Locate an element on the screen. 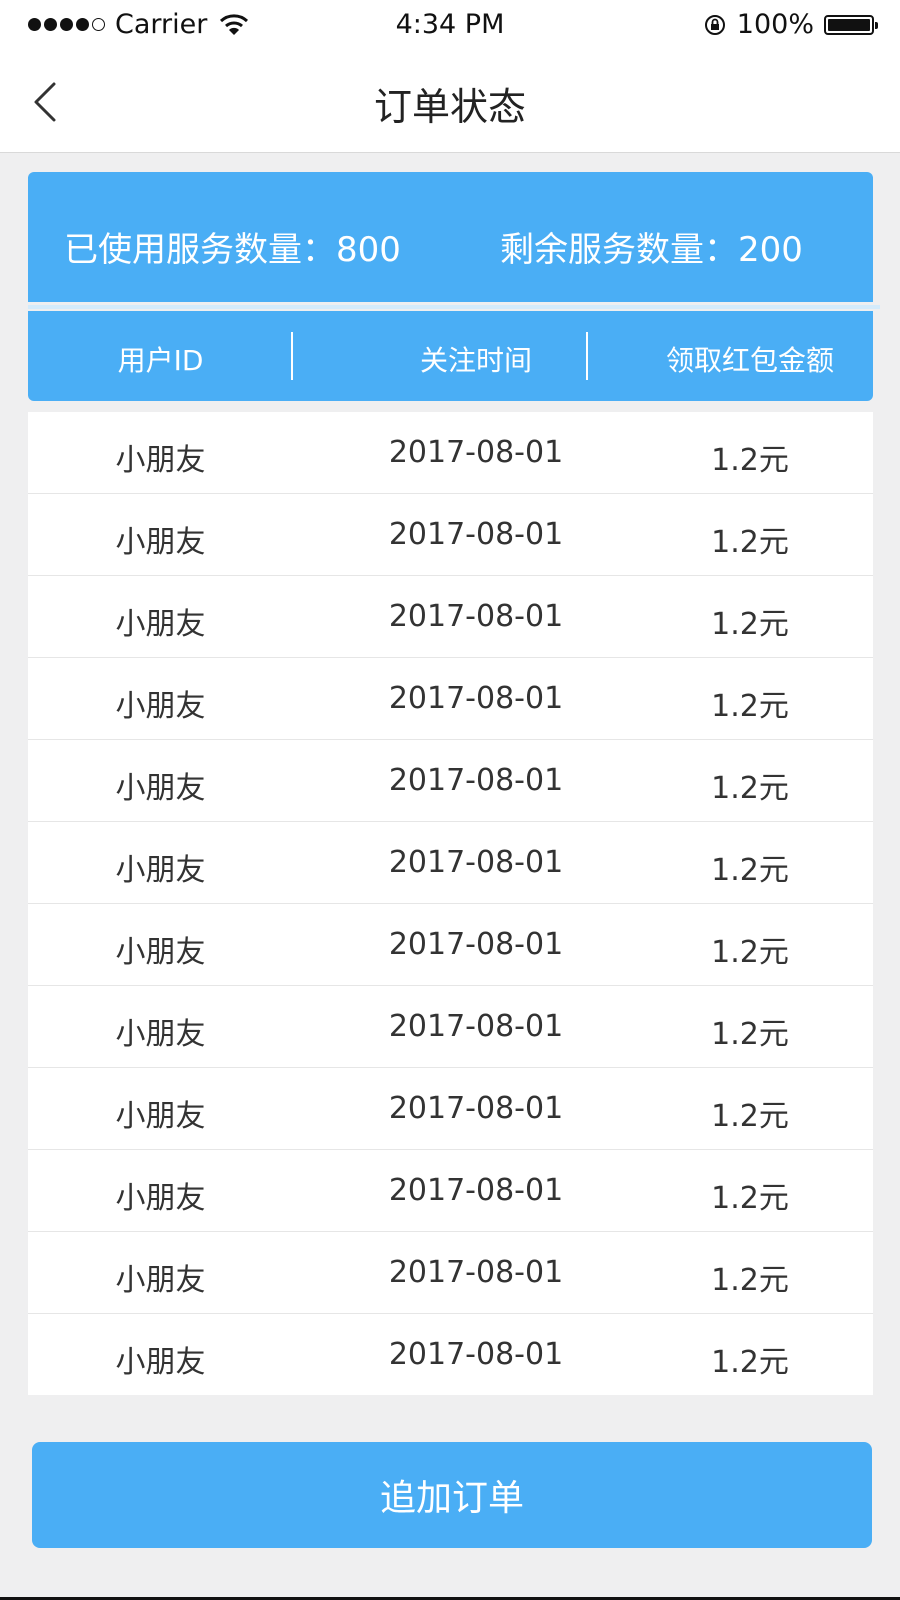 The width and height of the screenshot is (900, 1600). header-follow-time: 关注时间 is located at coordinates (475, 360).